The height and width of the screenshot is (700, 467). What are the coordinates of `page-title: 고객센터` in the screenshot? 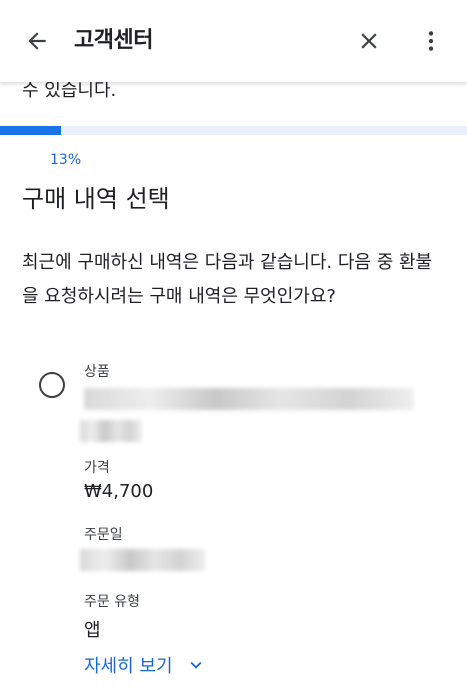 It's located at (113, 40).